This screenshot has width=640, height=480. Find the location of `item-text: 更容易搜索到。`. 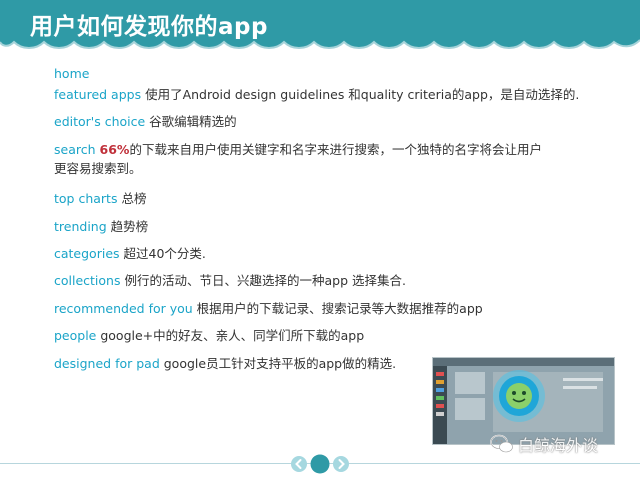

item-text: 更容易搜索到。 is located at coordinates (98, 168).